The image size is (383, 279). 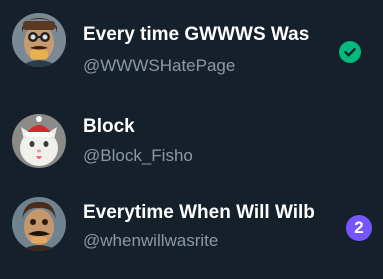 I want to click on account-handle: @whenwillwasrite, so click(x=151, y=240).